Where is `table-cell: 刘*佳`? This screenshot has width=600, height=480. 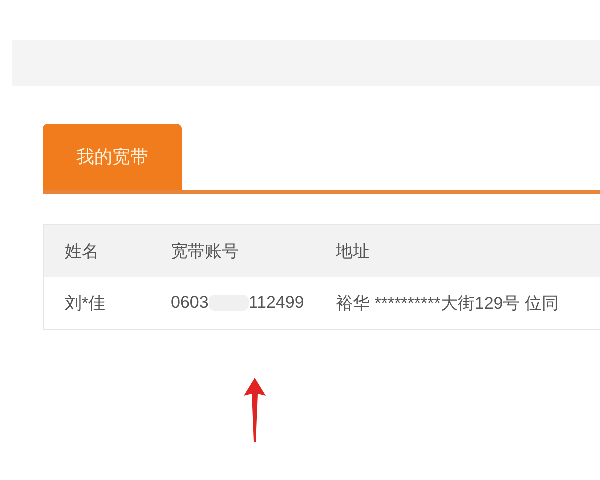
table-cell: 刘*佳 is located at coordinates (85, 303).